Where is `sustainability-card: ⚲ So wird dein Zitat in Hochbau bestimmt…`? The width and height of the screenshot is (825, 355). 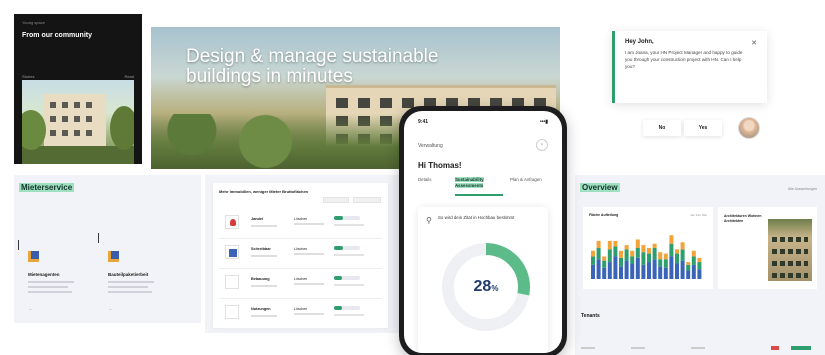
sustainability-card: ⚲ So wird dein Zitat in Hochbau bestimmt… is located at coordinates (483, 280).